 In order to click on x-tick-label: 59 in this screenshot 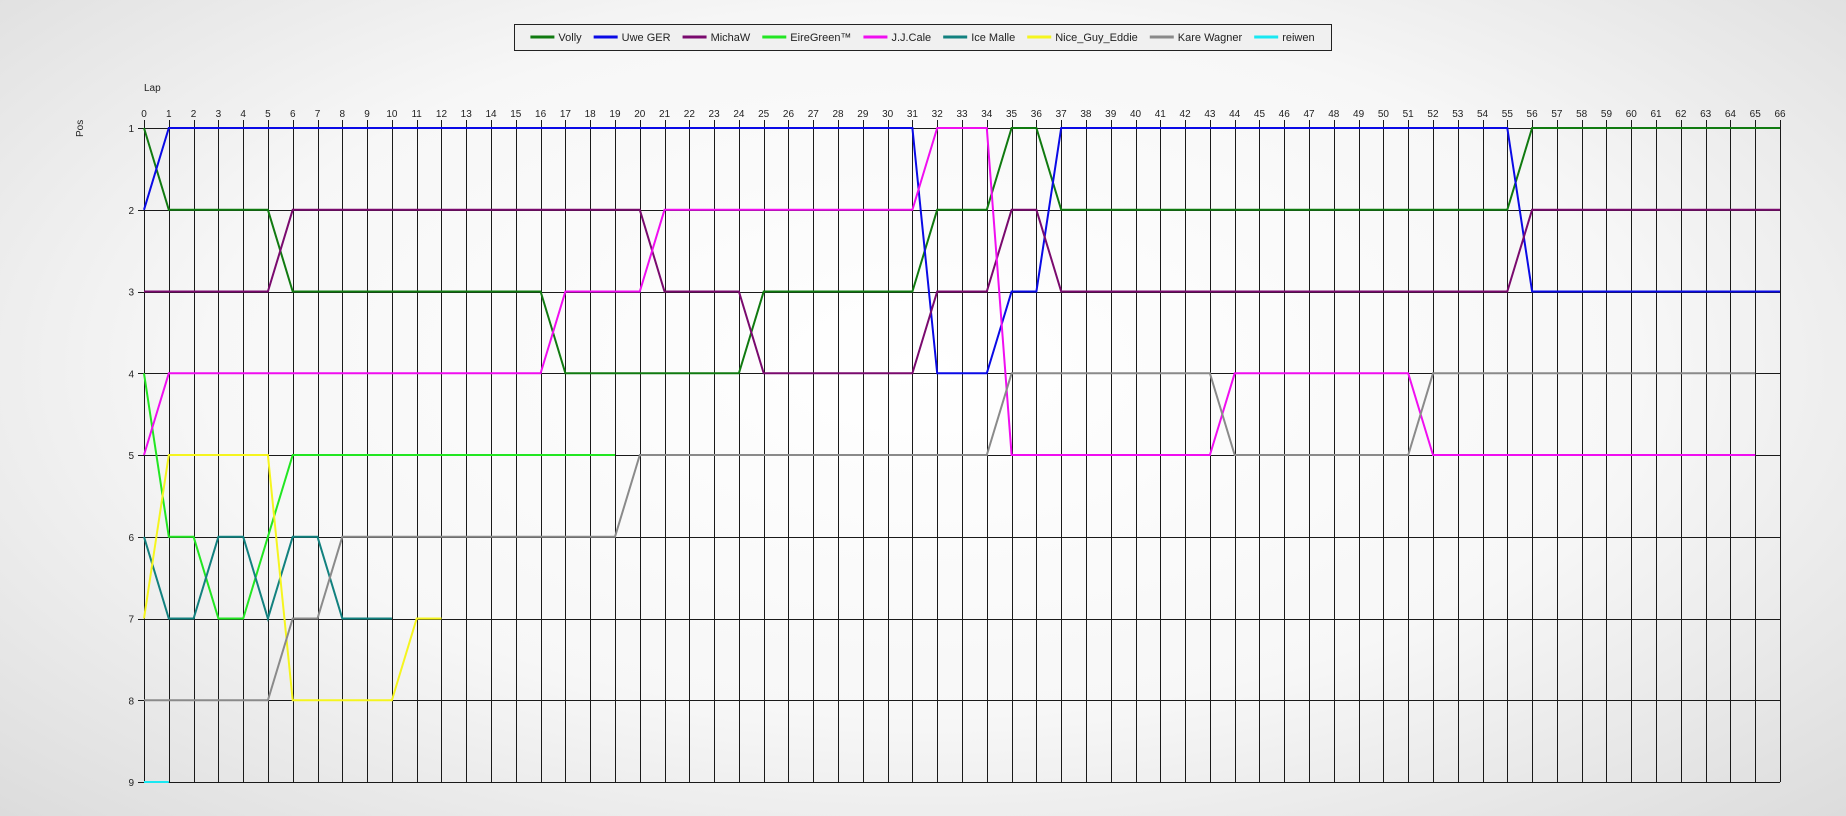, I will do `click(1607, 114)`.